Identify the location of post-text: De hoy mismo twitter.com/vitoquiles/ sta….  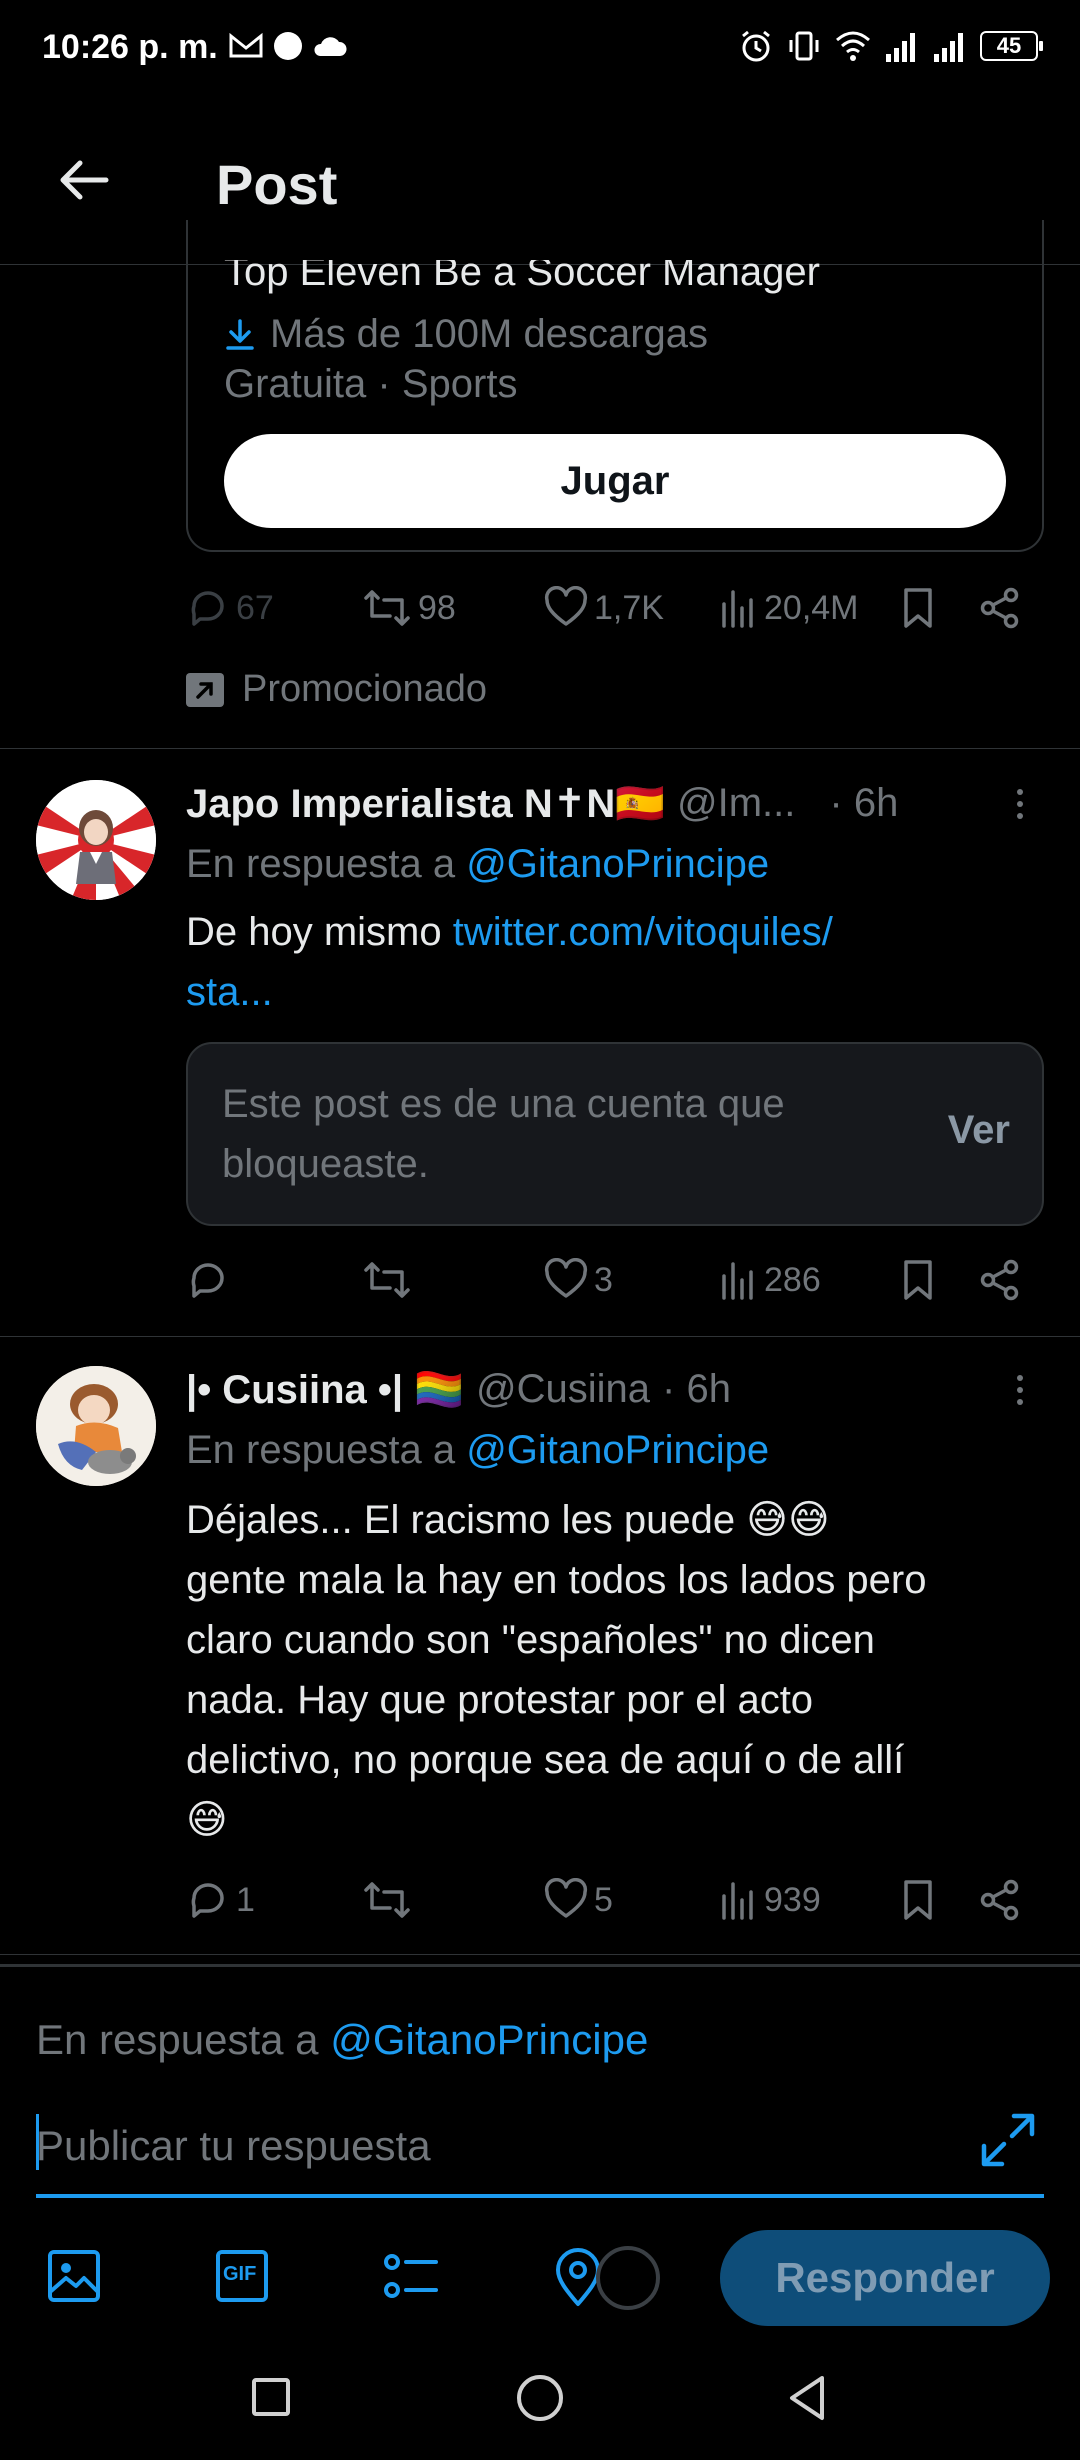
(616, 962).